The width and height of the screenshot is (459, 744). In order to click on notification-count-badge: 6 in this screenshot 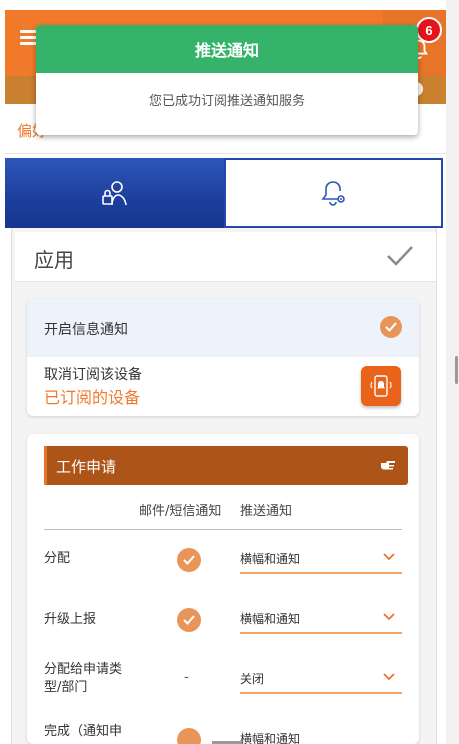, I will do `click(429, 30)`.